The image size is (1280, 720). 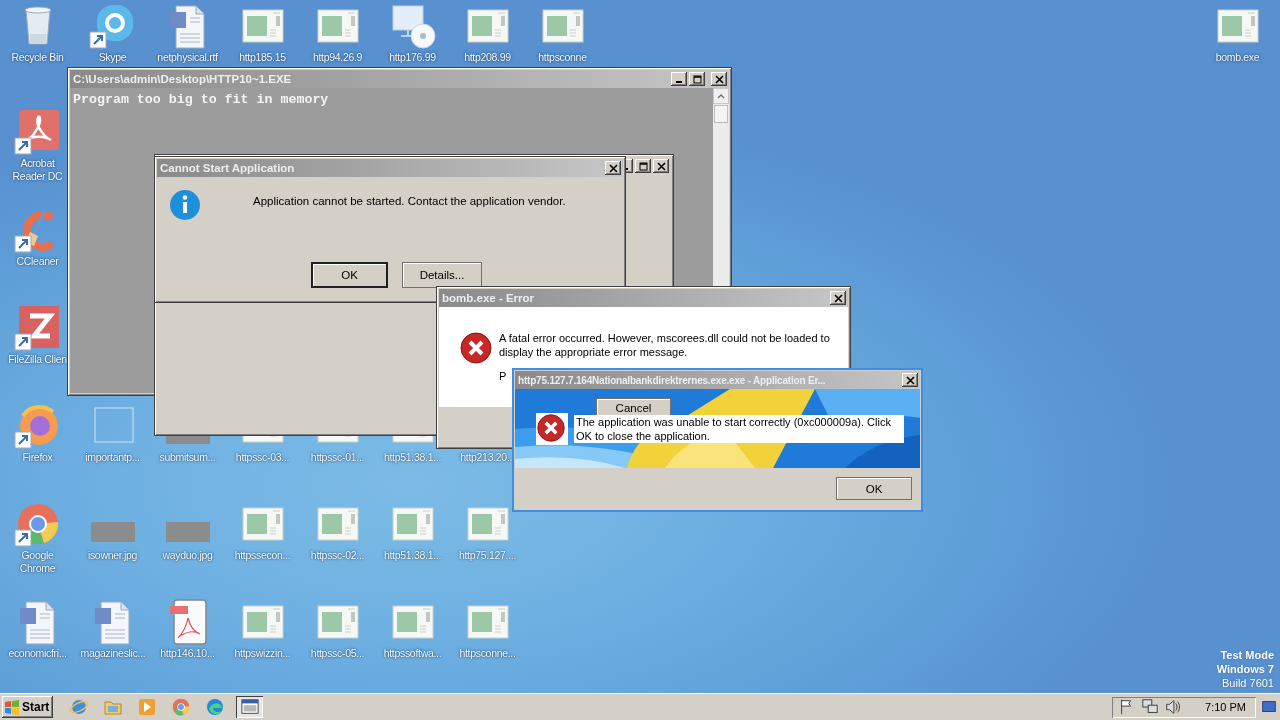 I want to click on info-icon, so click(x=185, y=205).